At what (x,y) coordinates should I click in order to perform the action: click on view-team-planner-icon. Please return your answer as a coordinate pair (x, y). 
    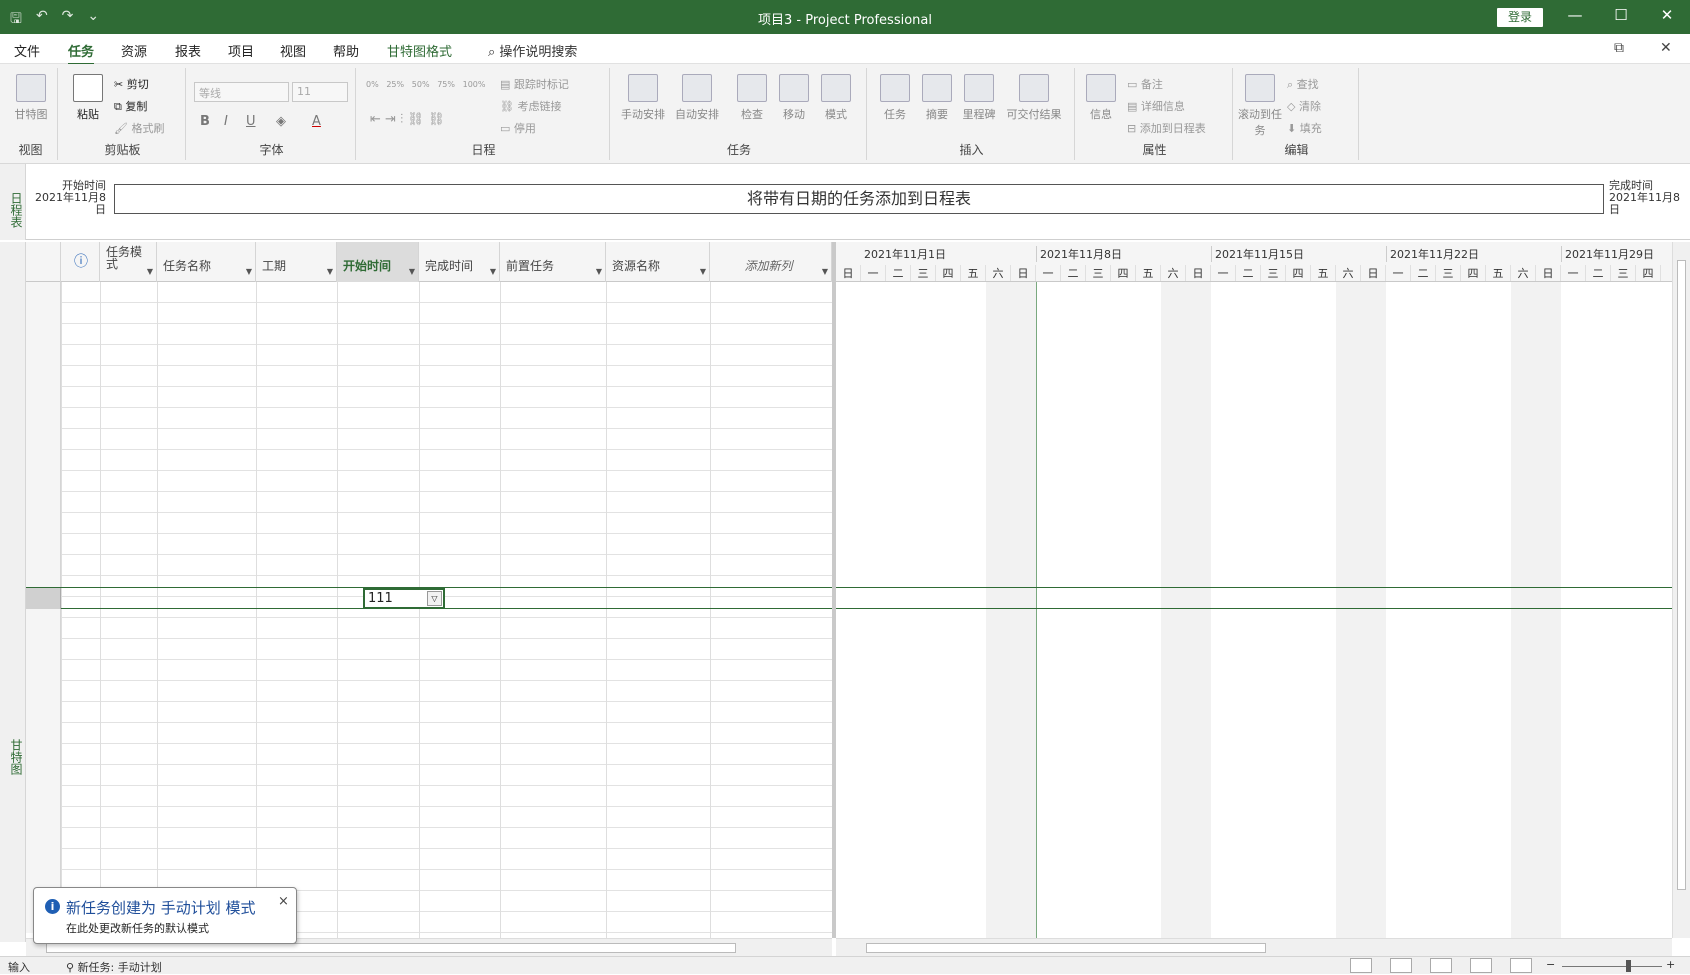
    Looking at the image, I should click on (1441, 965).